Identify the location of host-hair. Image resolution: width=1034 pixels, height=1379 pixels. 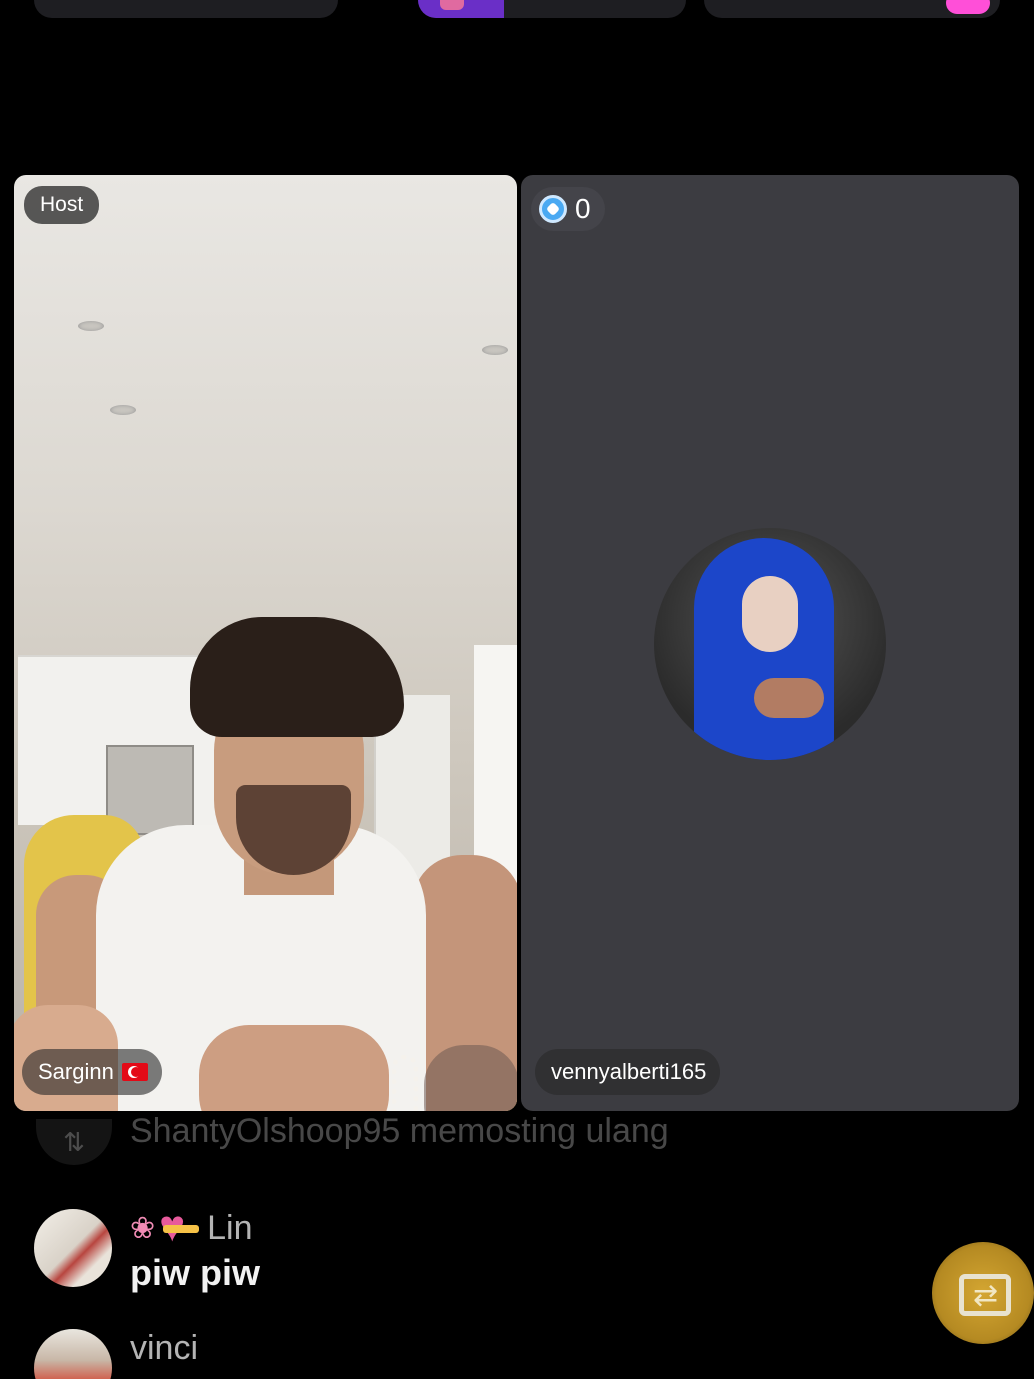
(297, 677).